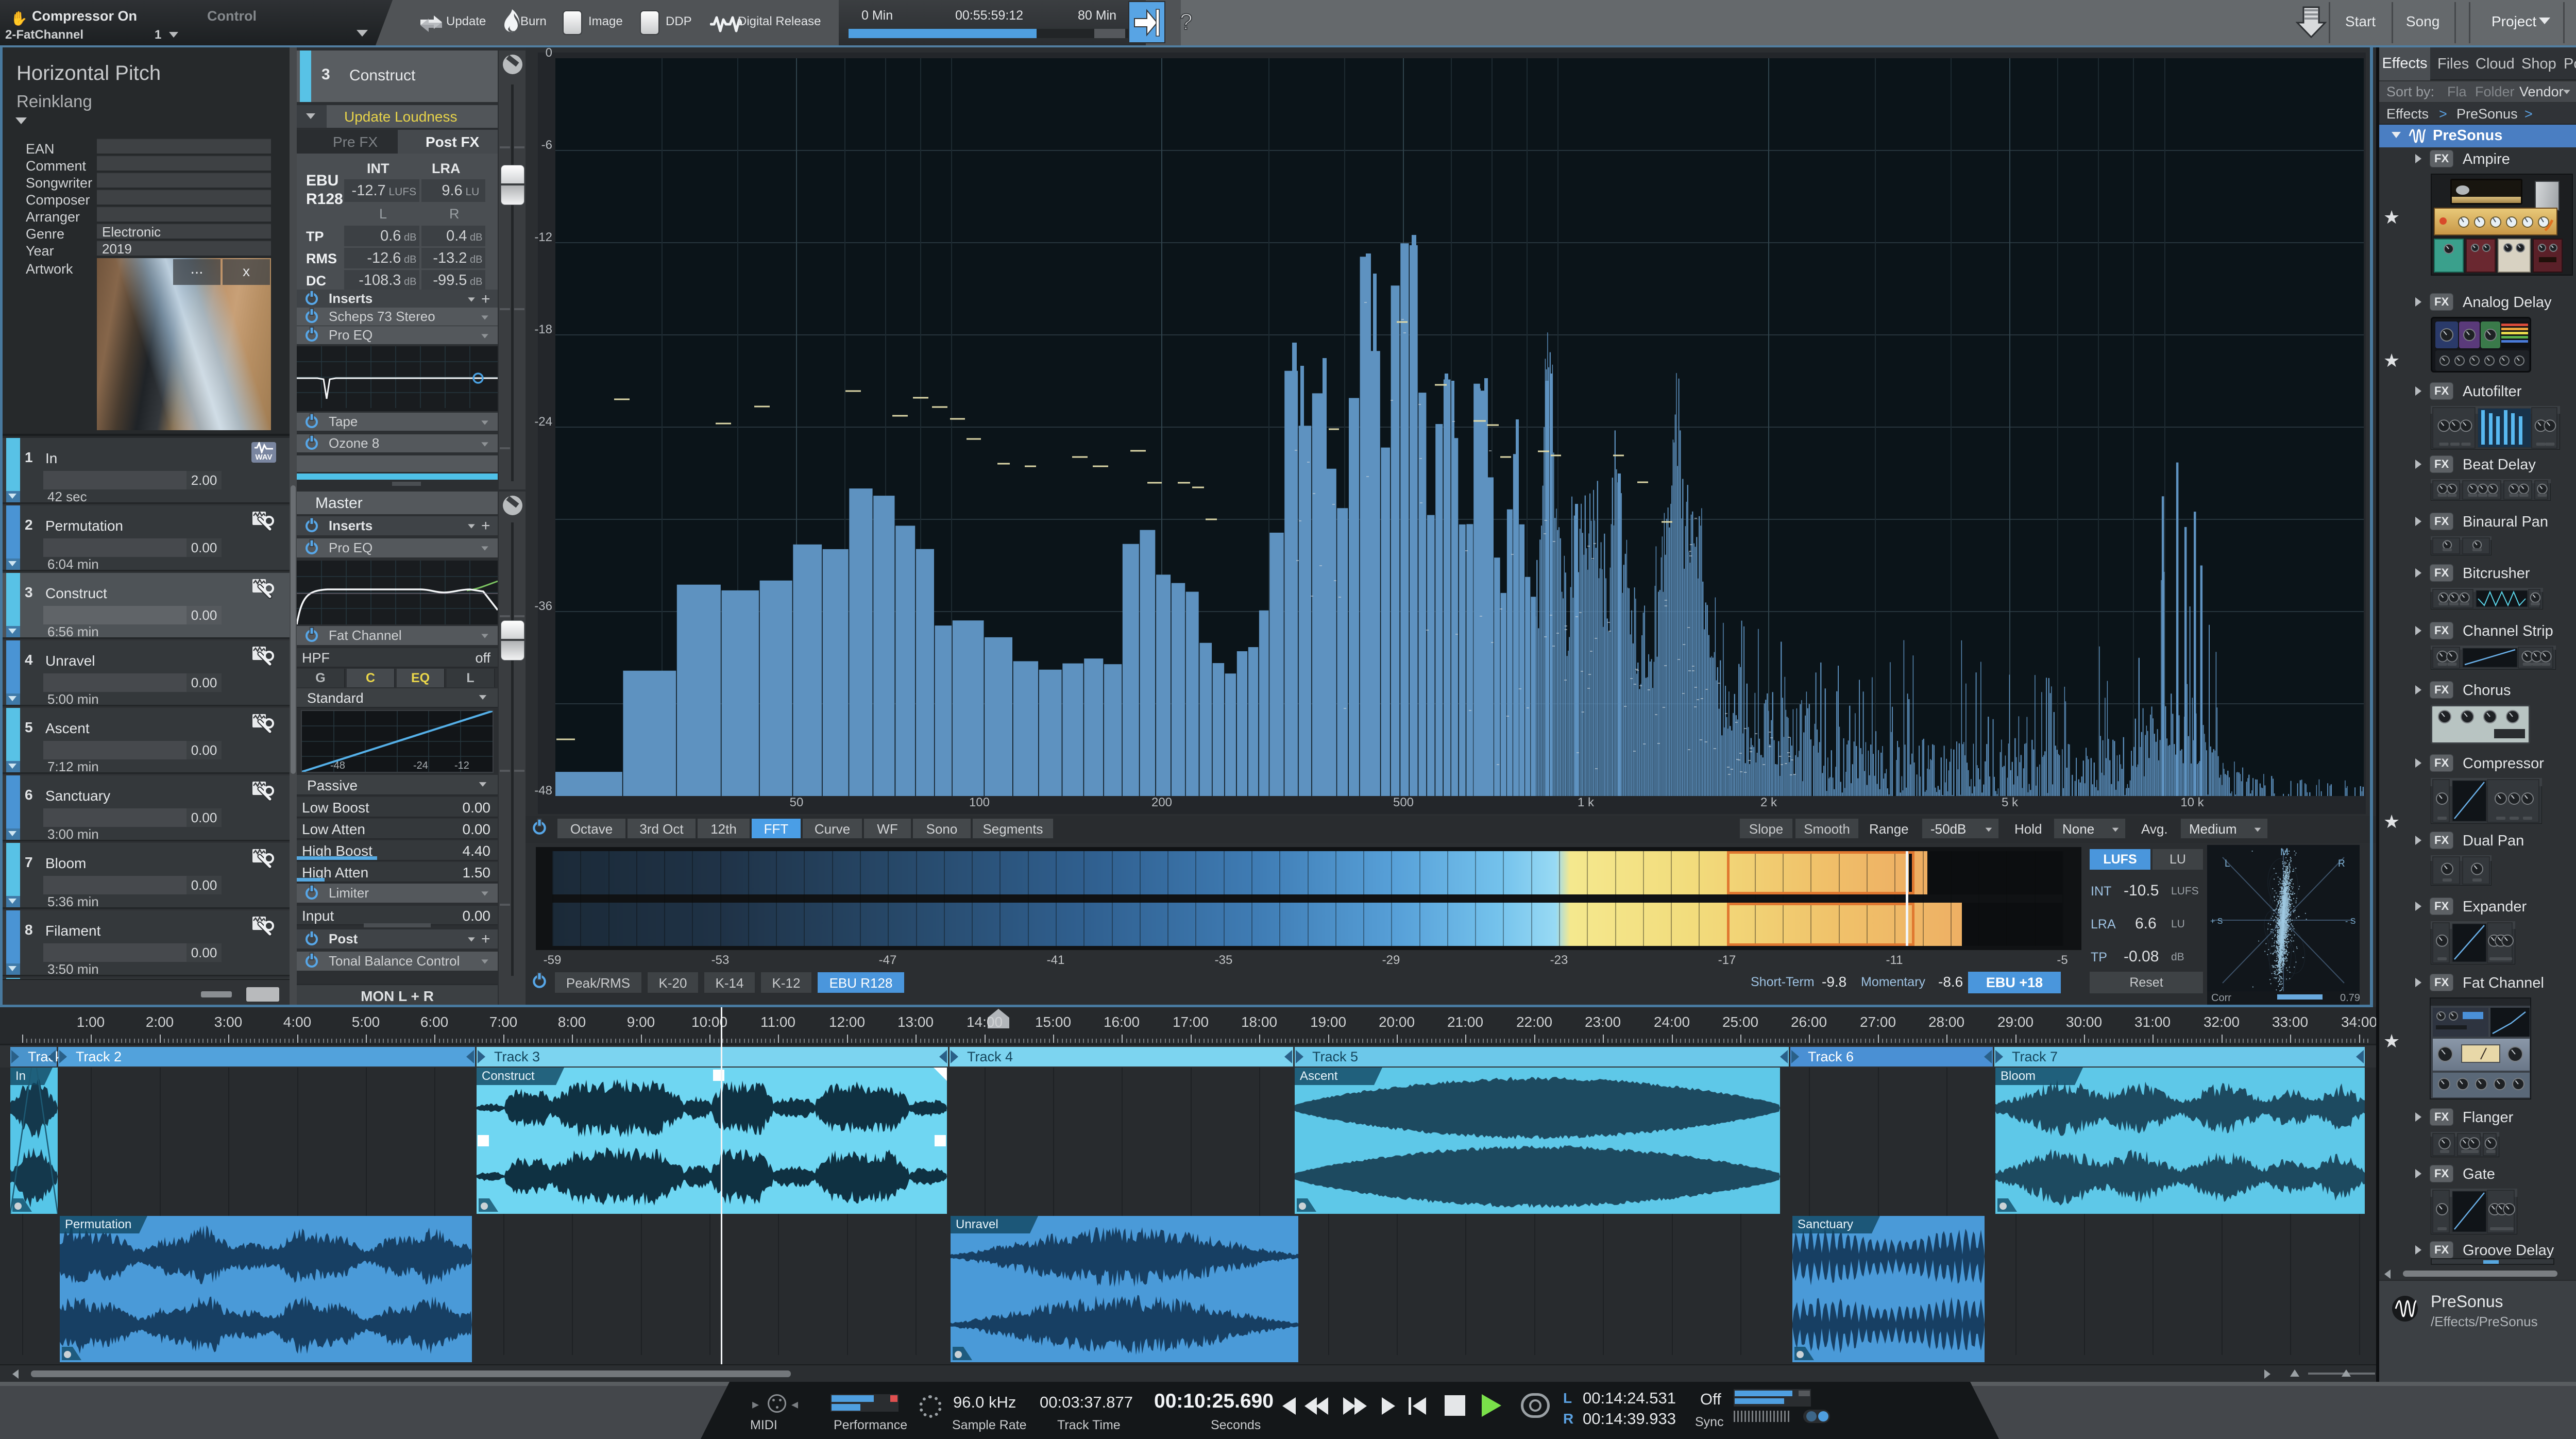  I want to click on svg-text: - S, so click(2350, 921).